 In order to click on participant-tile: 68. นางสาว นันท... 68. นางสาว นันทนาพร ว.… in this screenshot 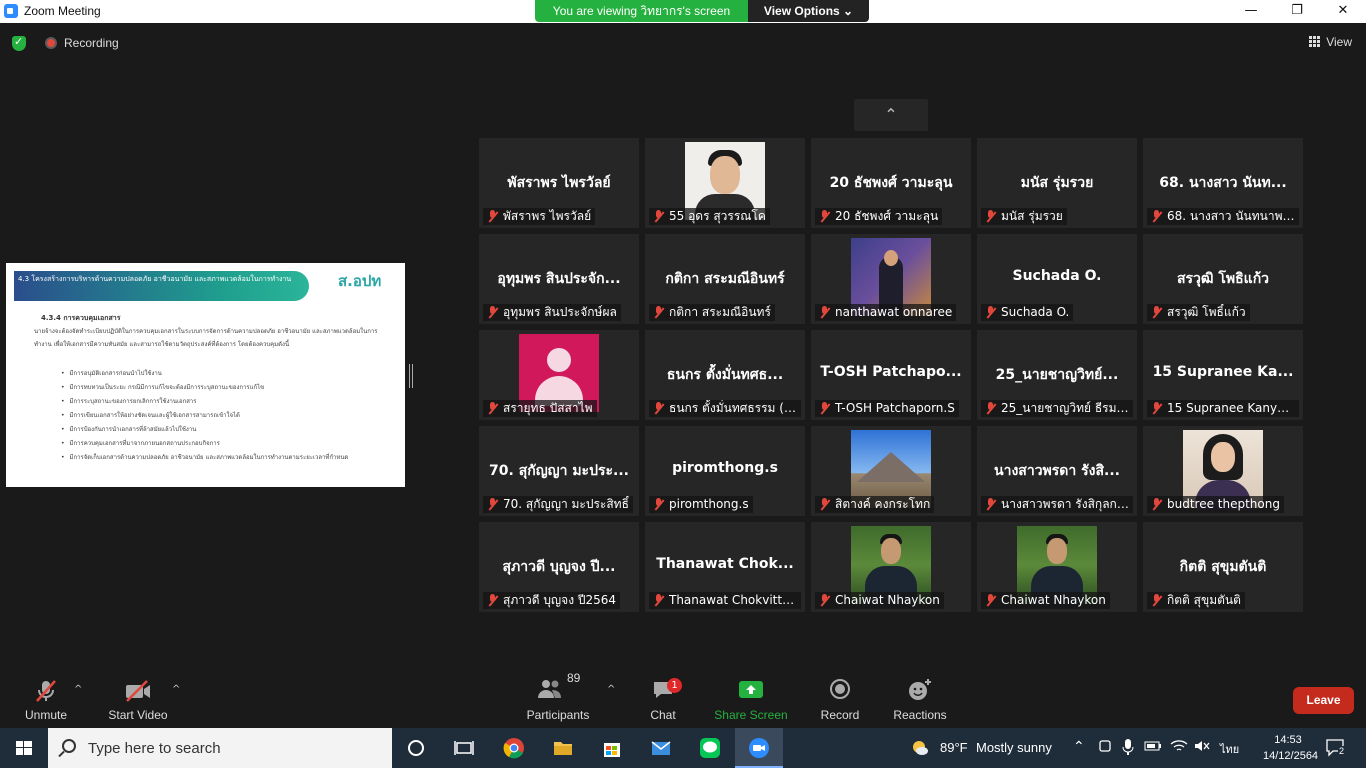, I will do `click(1223, 183)`.